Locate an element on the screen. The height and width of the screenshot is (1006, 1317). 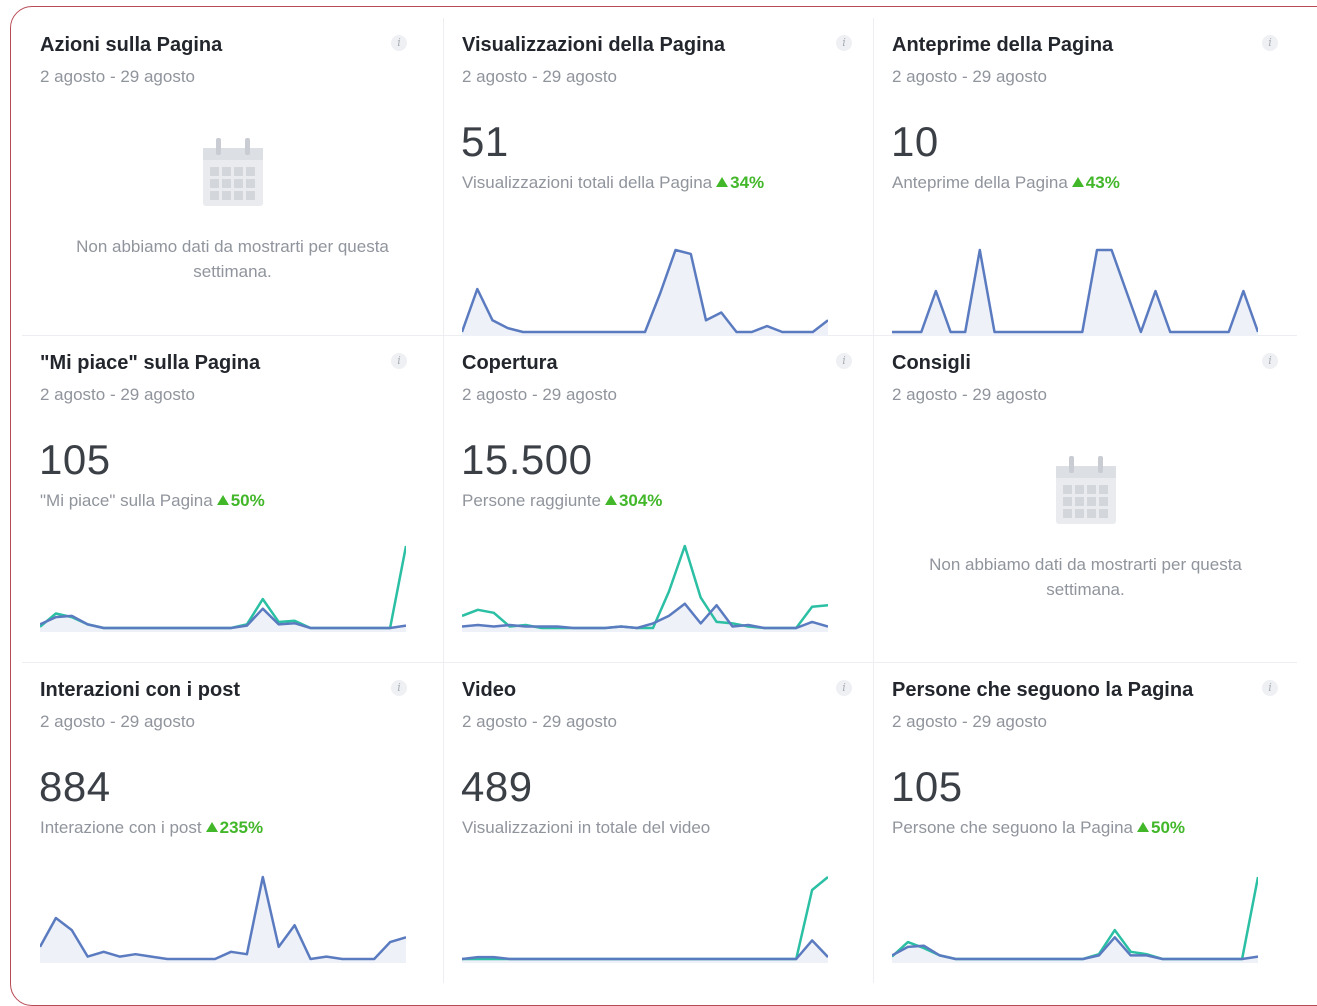
card-title: Consigli is located at coordinates (931, 363).